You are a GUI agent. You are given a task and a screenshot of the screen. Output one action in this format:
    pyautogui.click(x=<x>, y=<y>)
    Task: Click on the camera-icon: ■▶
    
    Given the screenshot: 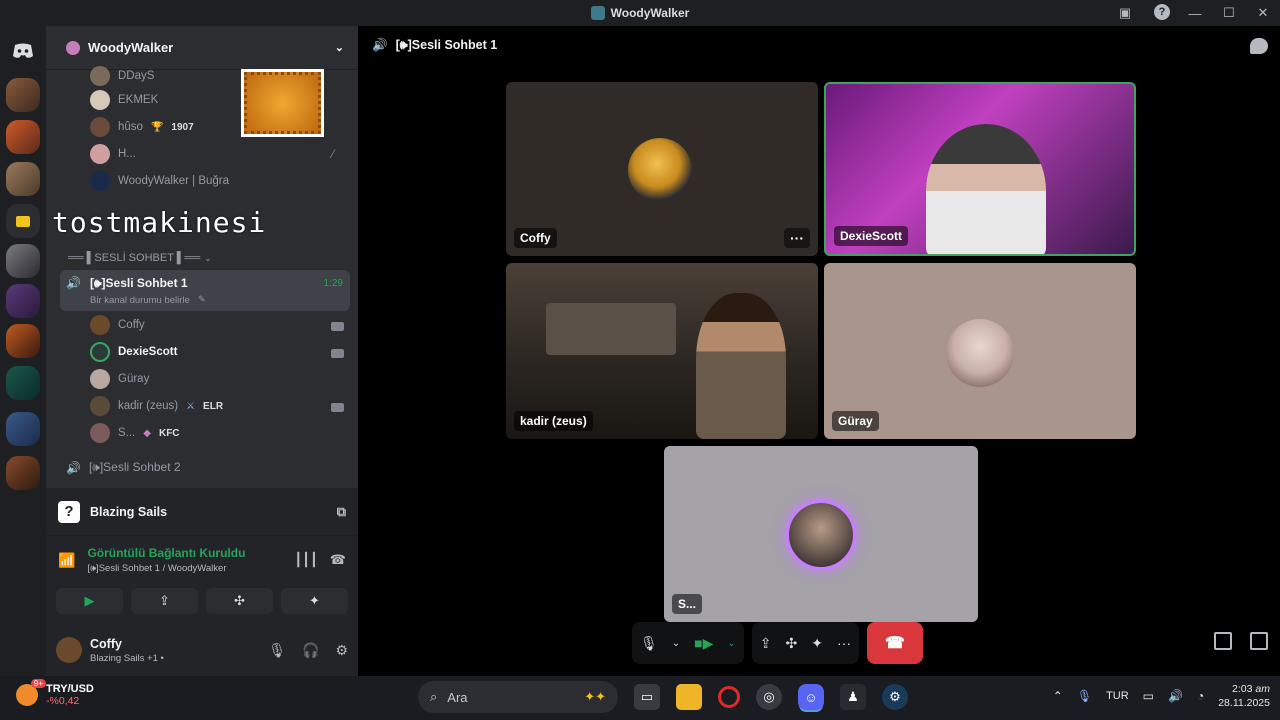 What is the action you would take?
    pyautogui.click(x=703, y=643)
    